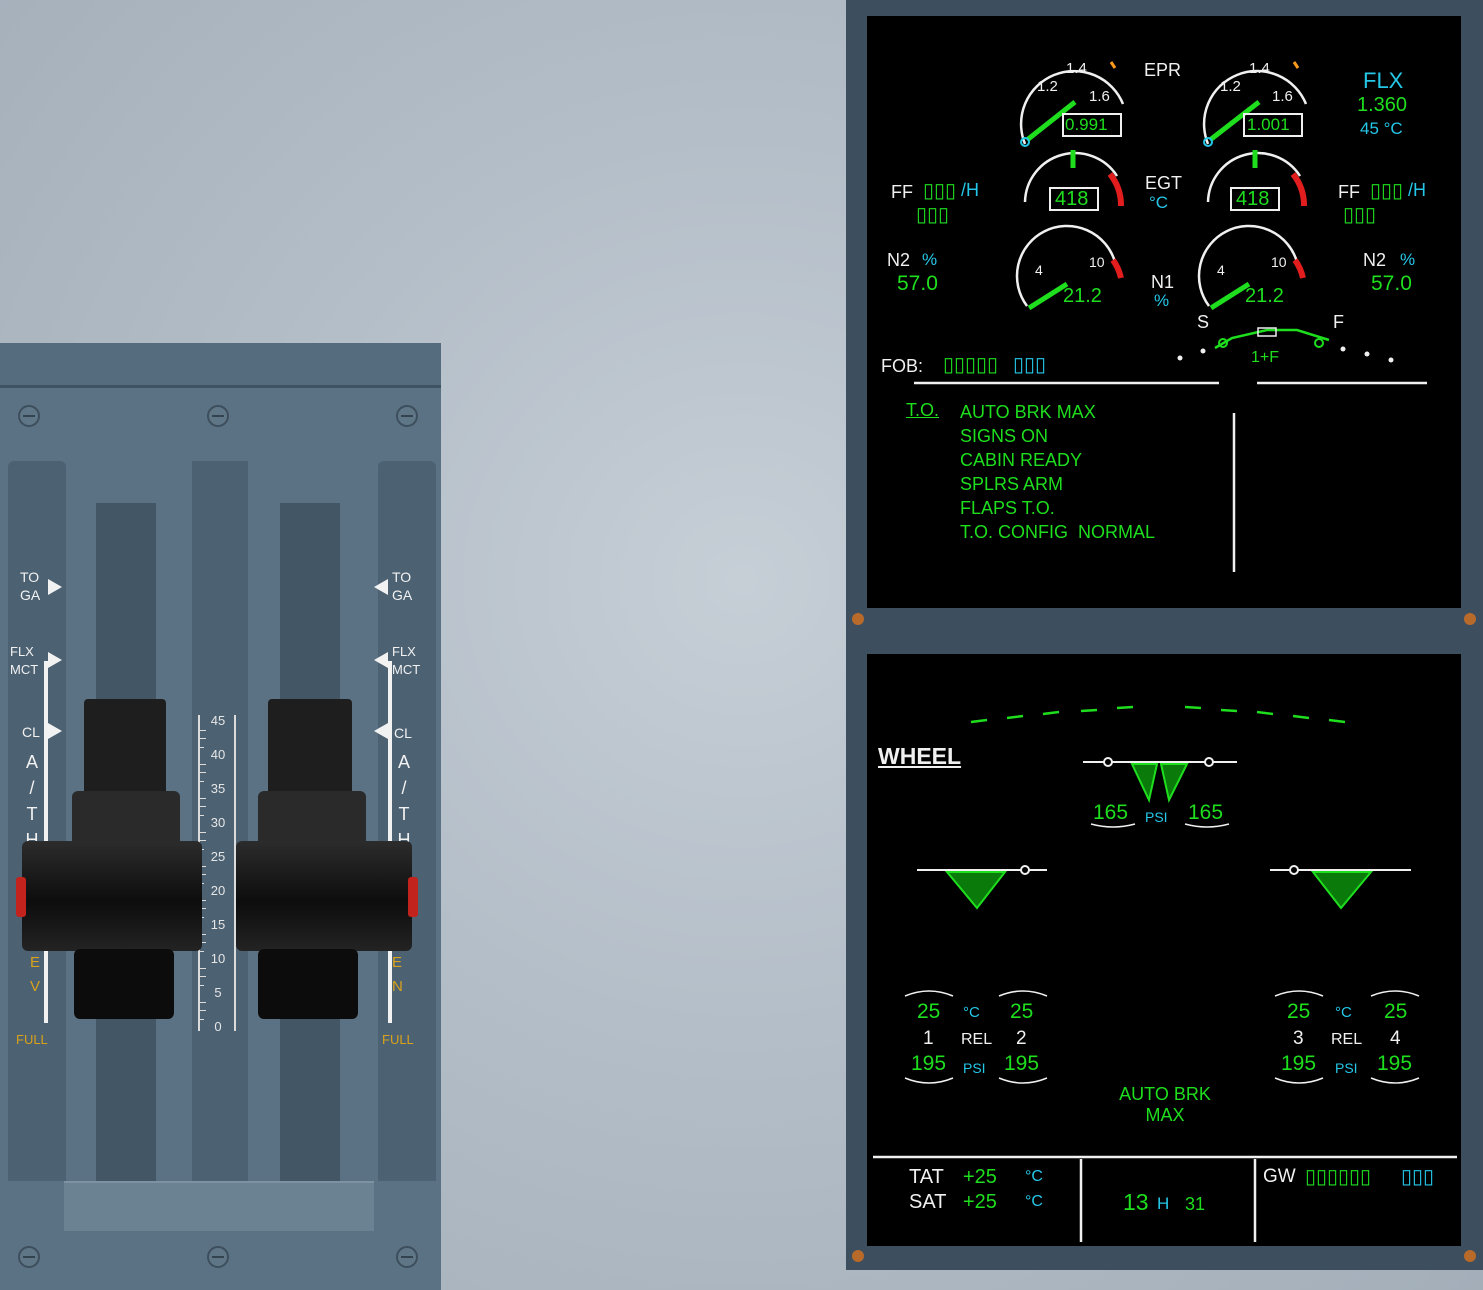  What do you see at coordinates (218, 856) in the screenshot?
I see `scale-tick-label: 25` at bounding box center [218, 856].